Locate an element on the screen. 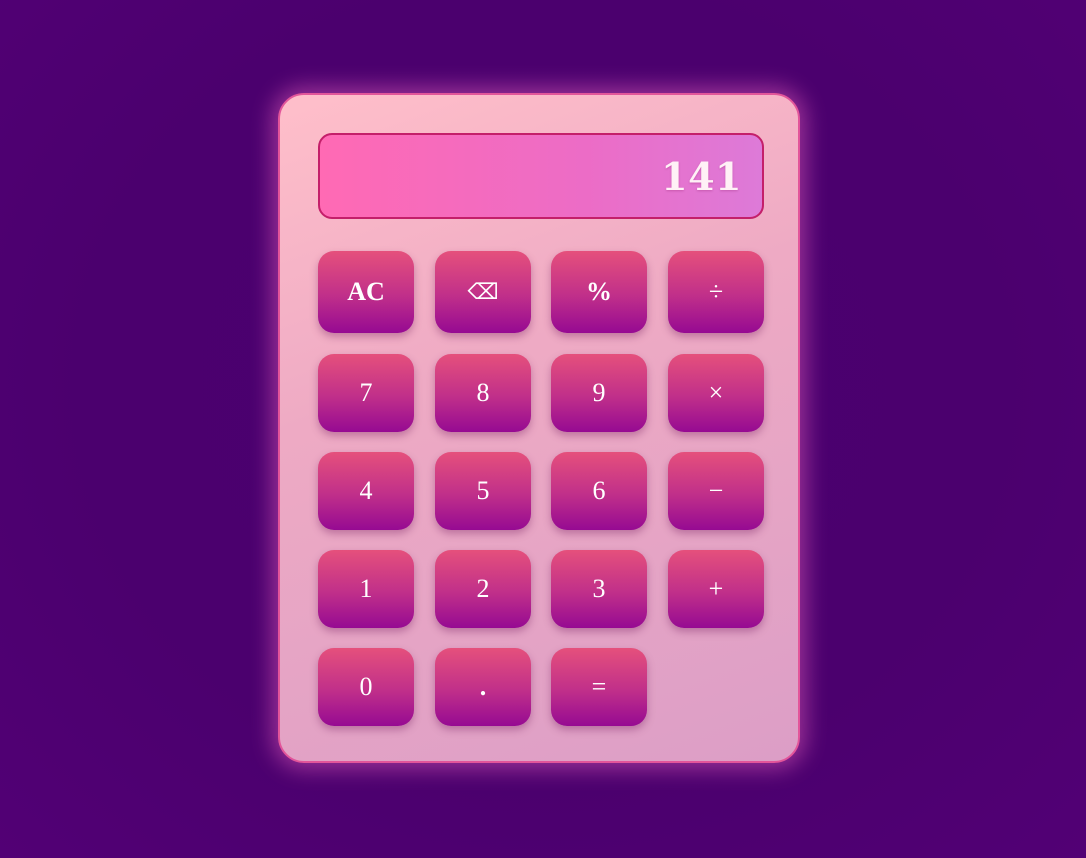  one-button: 1 is located at coordinates (366, 589).